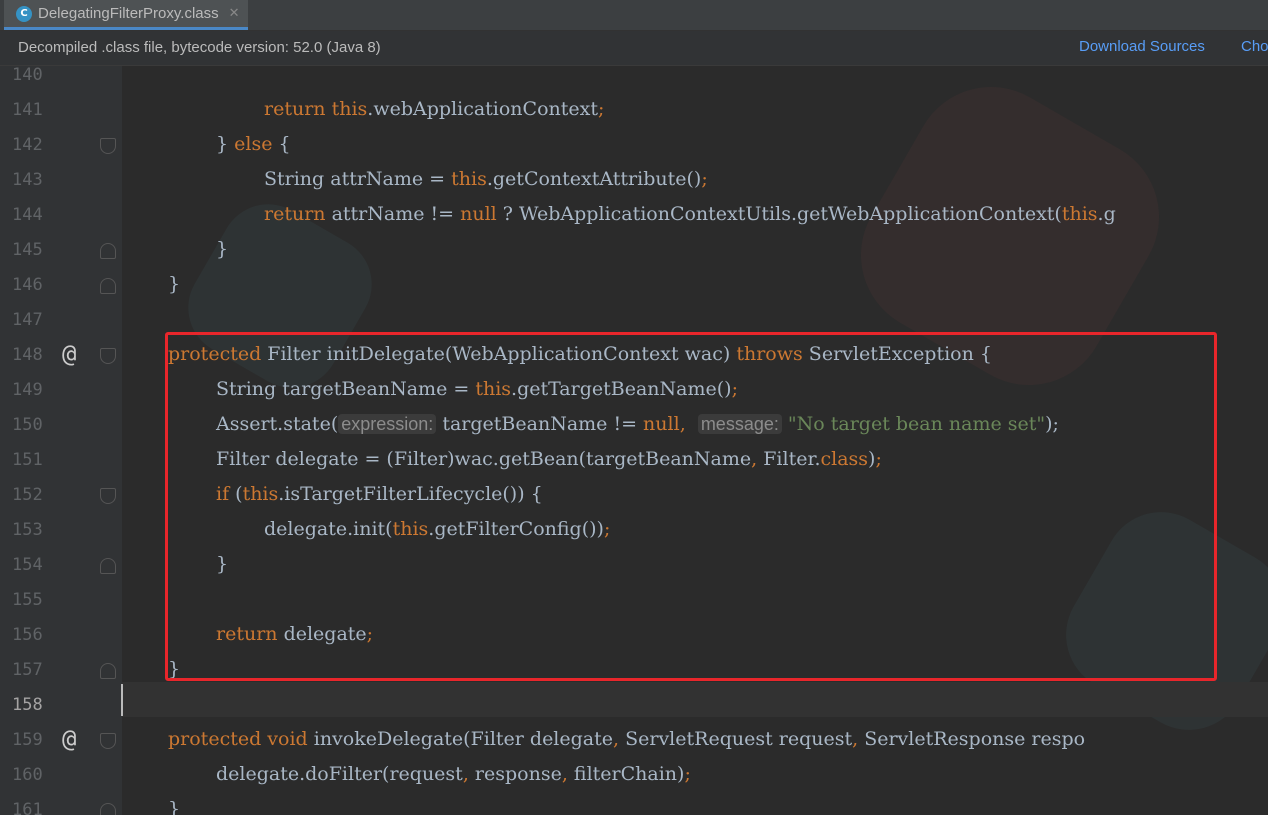  Describe the element at coordinates (27, 145) in the screenshot. I see `line-number: 142` at that location.